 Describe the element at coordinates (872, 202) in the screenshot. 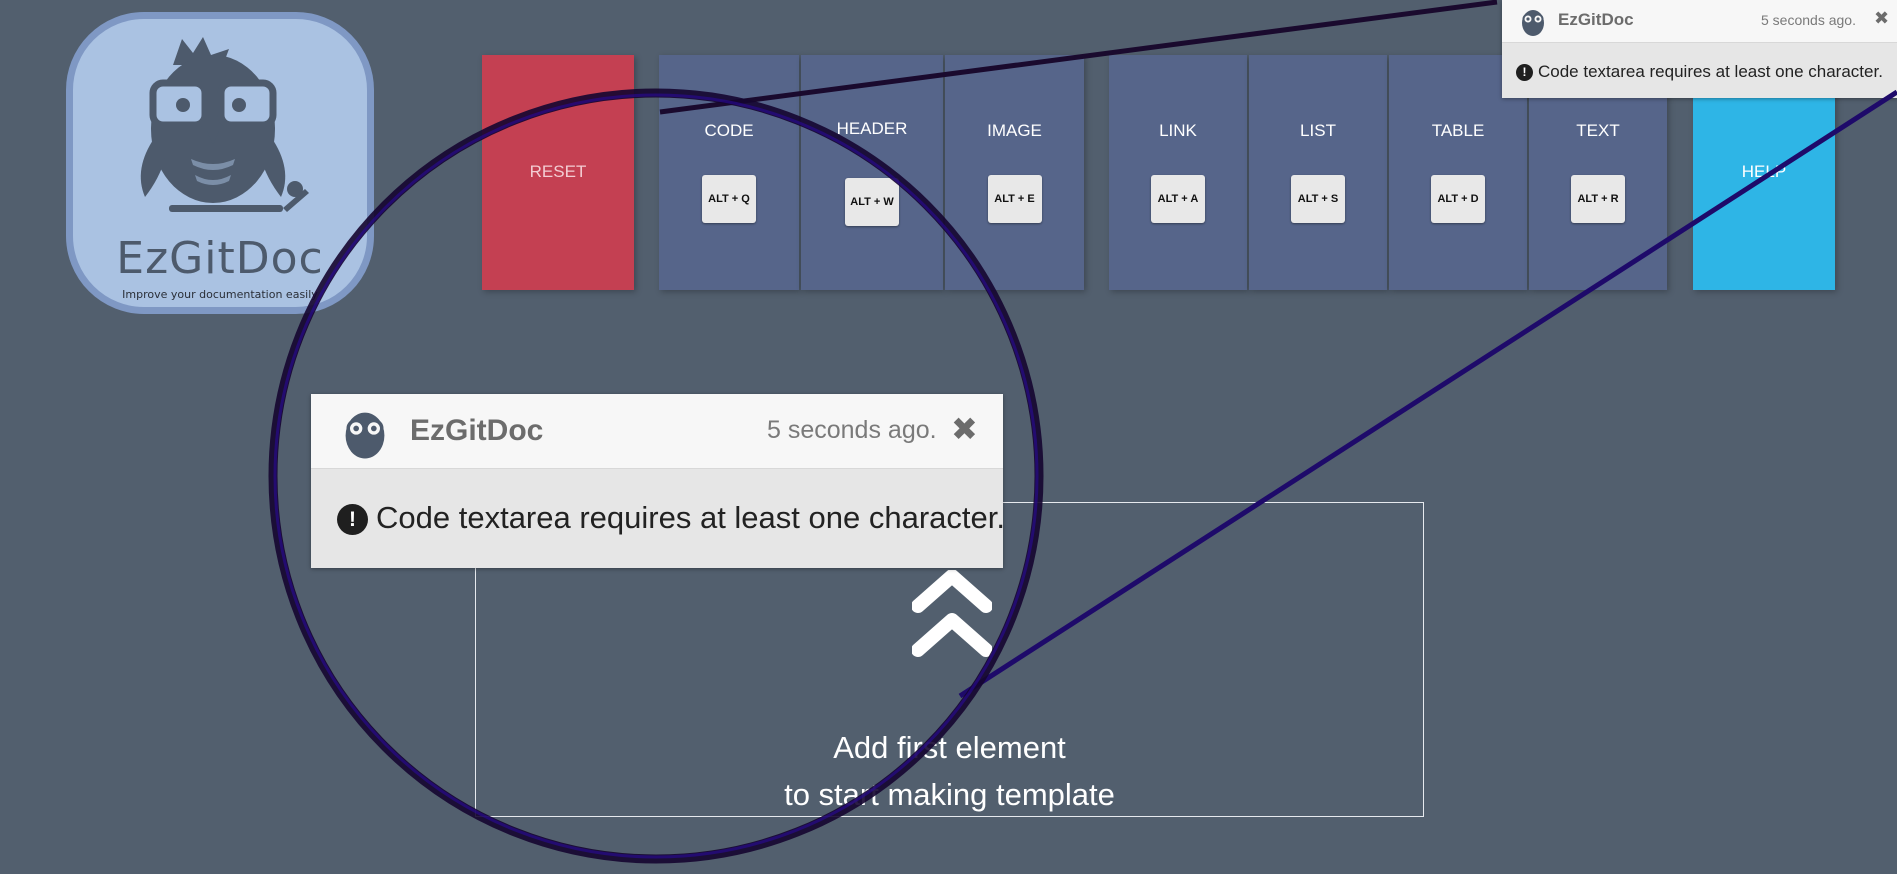

I see `header-shortcut: ALT + W` at that location.